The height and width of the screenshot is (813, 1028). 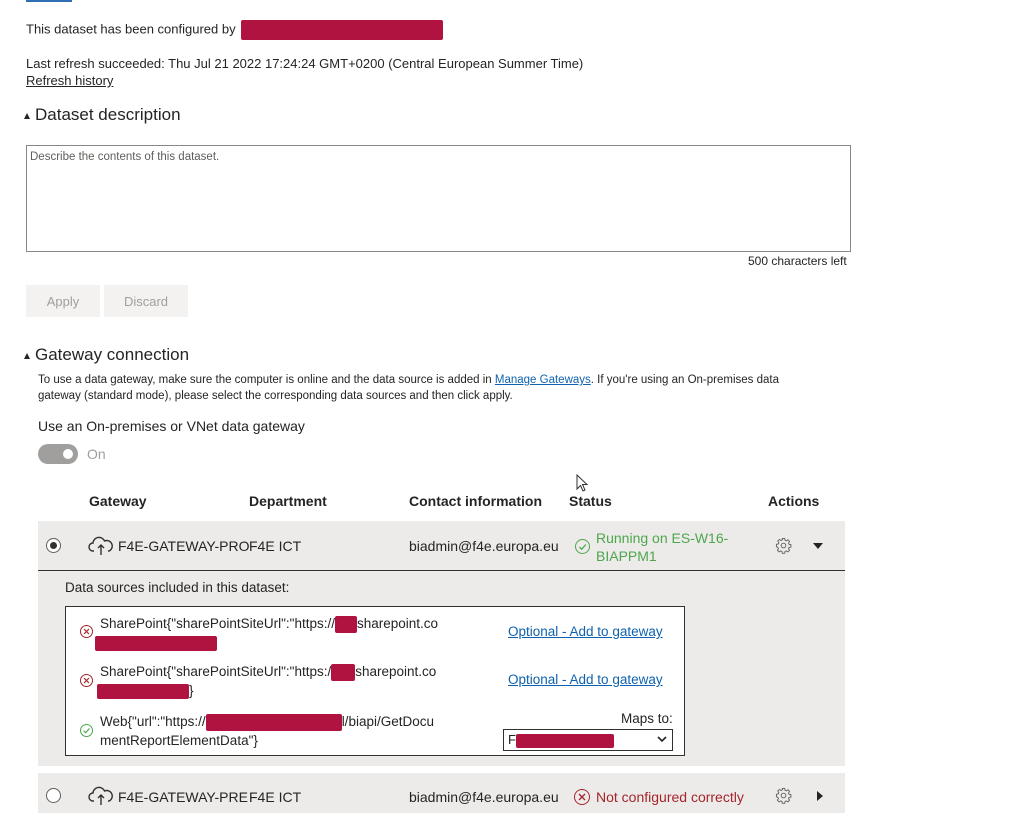 What do you see at coordinates (662, 547) in the screenshot?
I see `gateway-status: Running on ES-W16- BIAPPM1` at bounding box center [662, 547].